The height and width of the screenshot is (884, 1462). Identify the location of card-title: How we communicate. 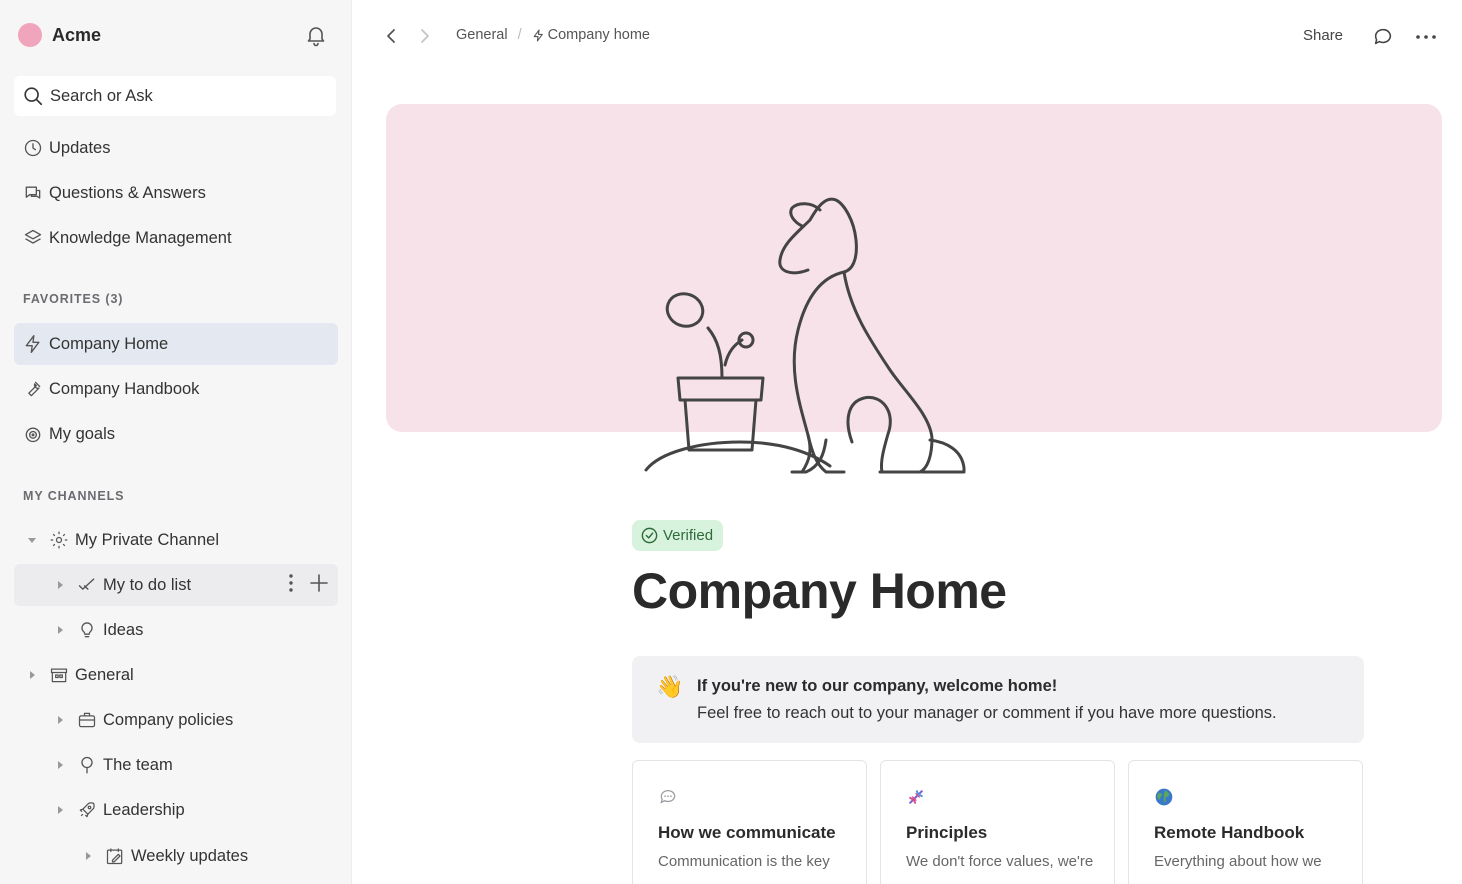
(747, 832).